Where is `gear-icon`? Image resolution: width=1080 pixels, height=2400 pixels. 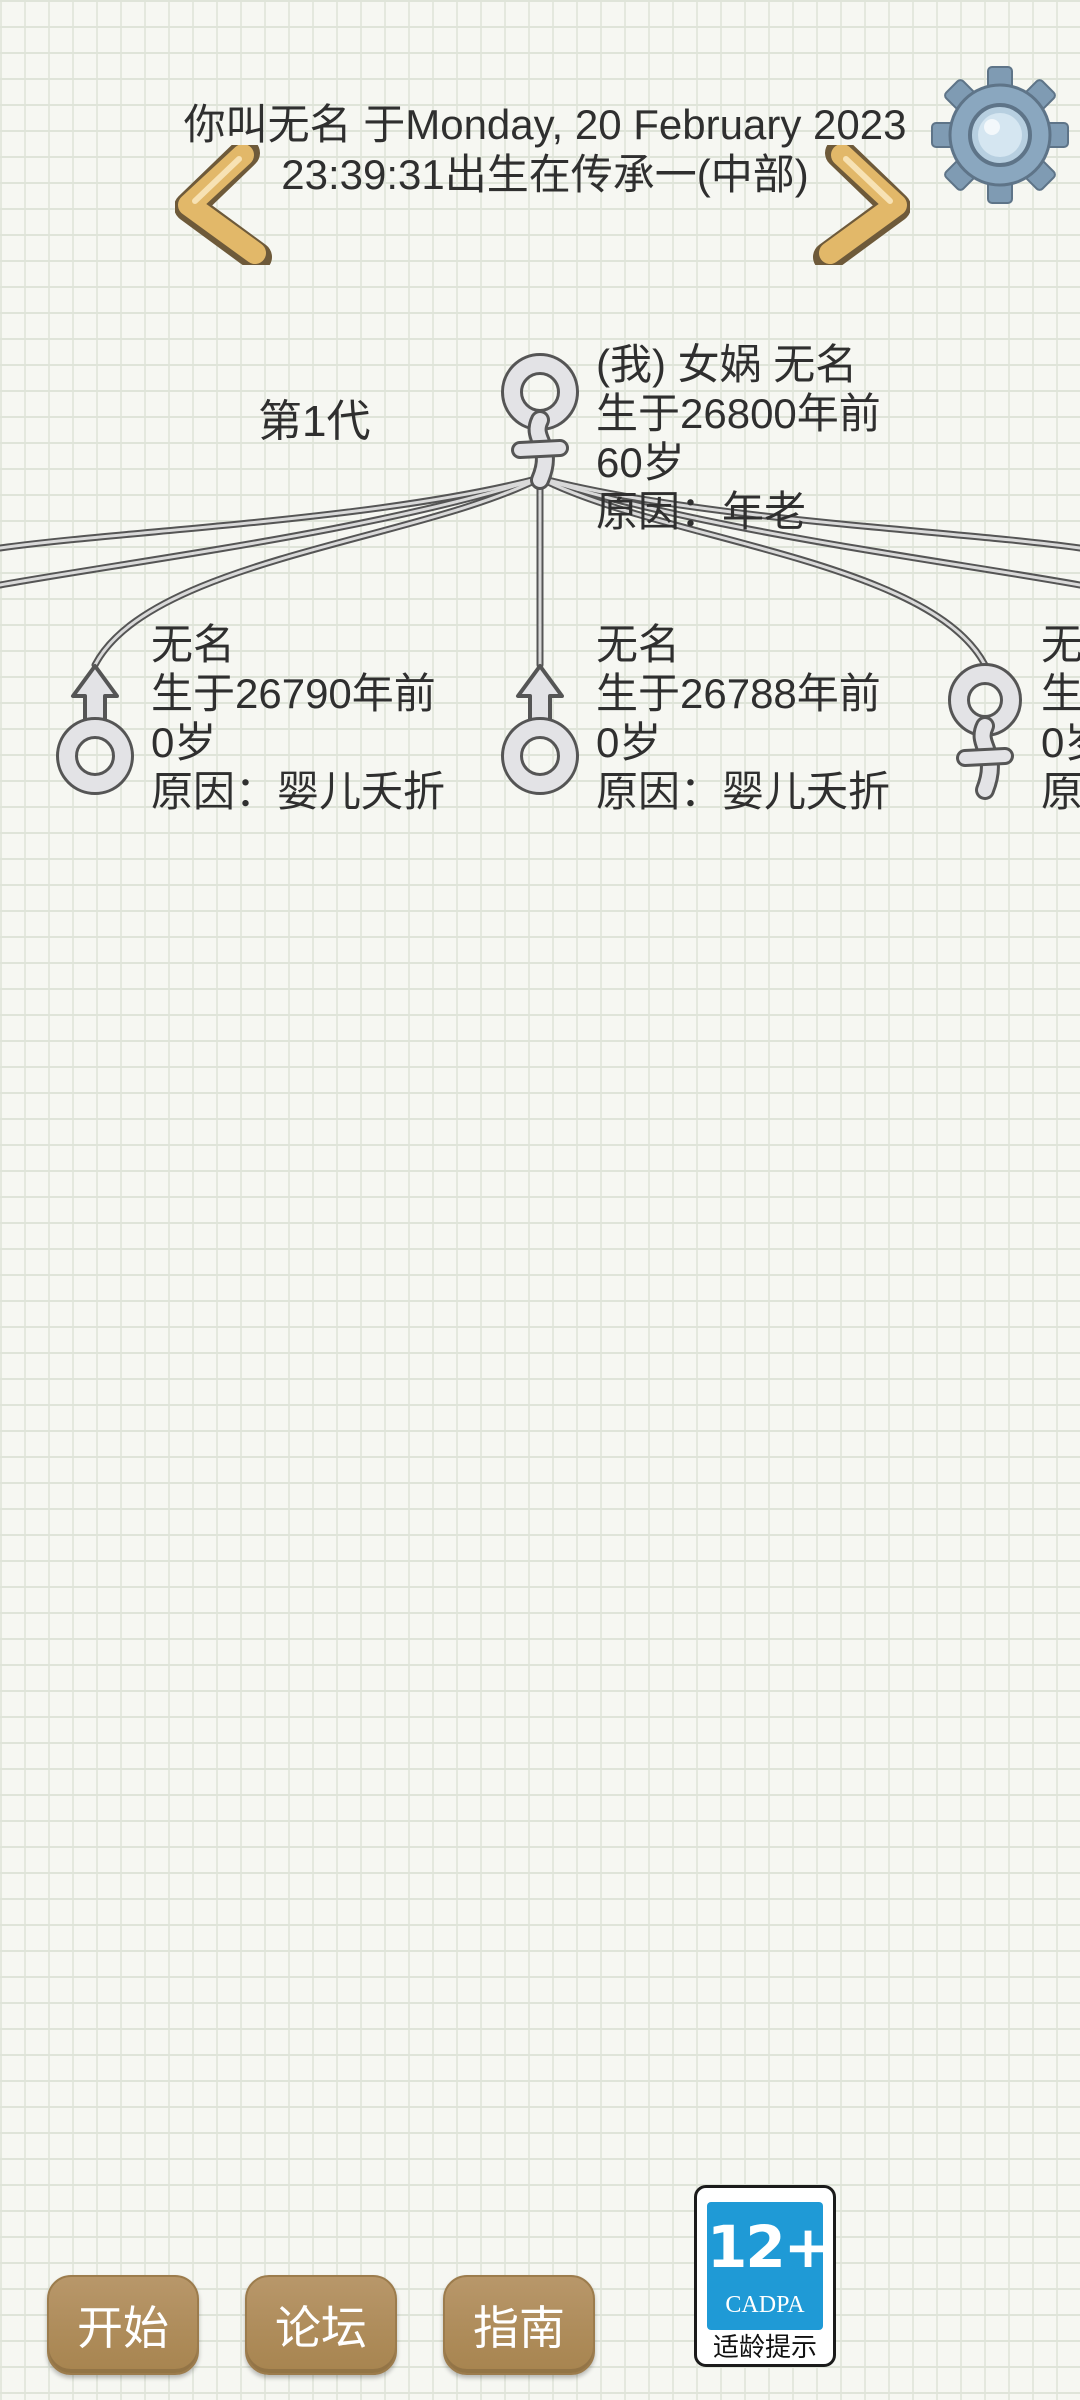
gear-icon is located at coordinates (1000, 135).